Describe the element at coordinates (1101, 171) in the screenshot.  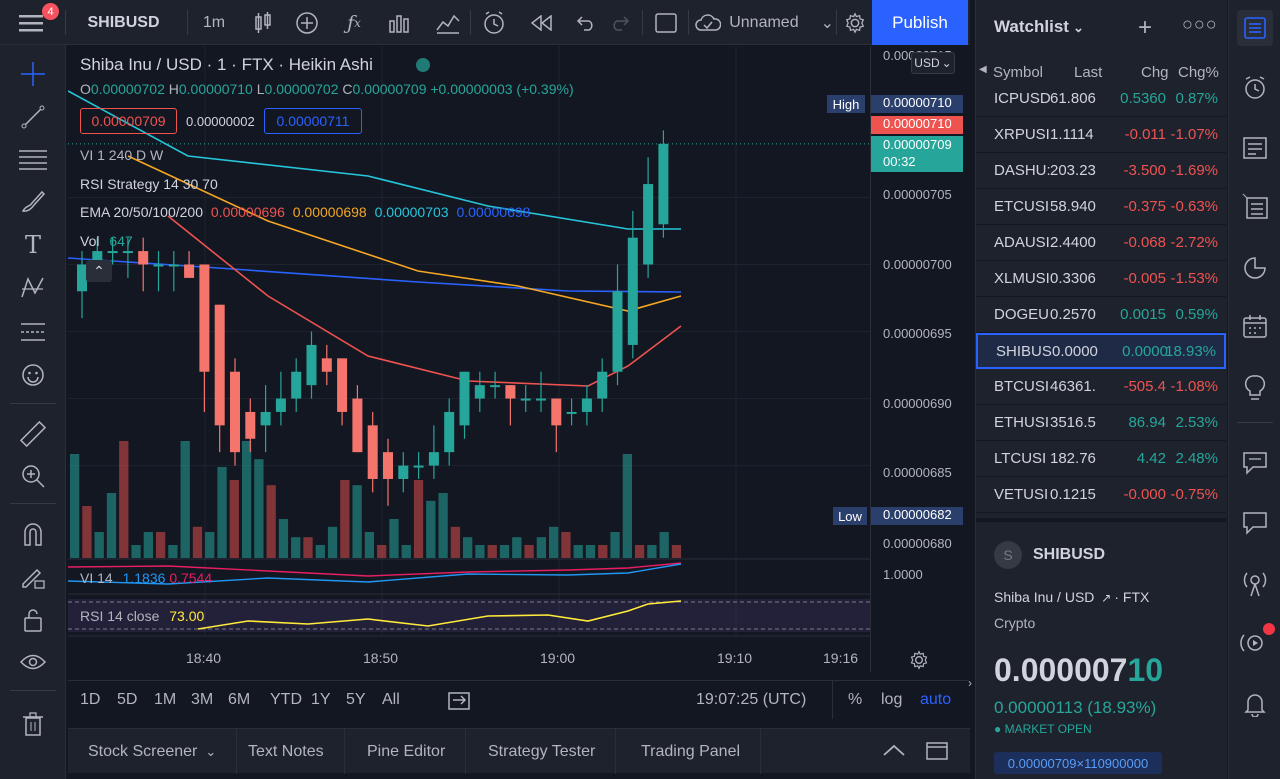
I see `watchlist-row: DASHU: 203.23 -3.500 -1.69%` at that location.